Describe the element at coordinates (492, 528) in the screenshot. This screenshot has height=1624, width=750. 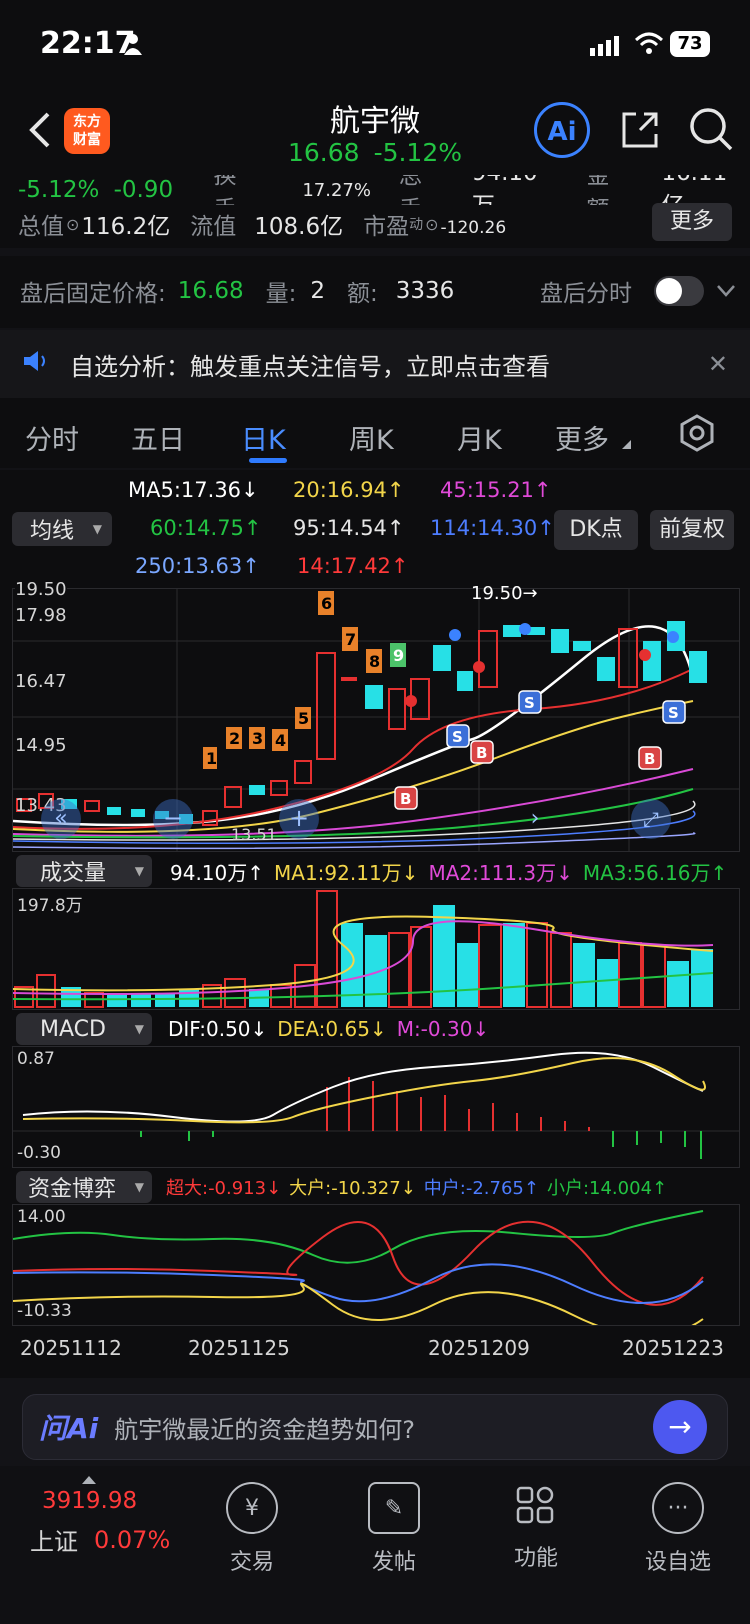
I see `ma114-value: 114:14.30↑` at that location.